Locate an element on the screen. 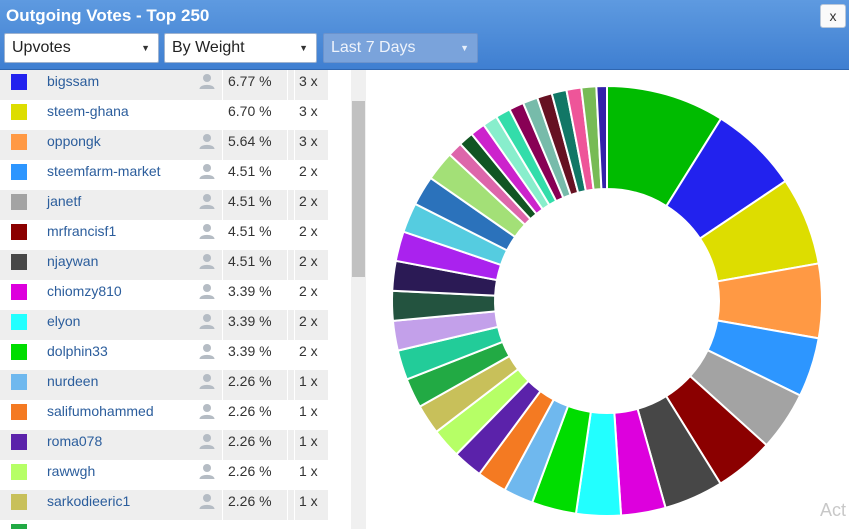  vote-type-dropdown: Upvotes ▼ is located at coordinates (81, 48).